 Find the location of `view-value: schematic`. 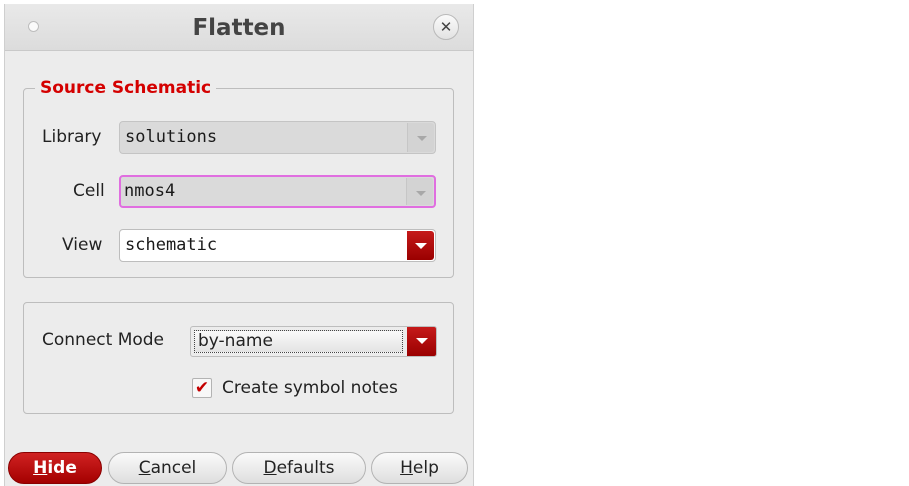

view-value: schematic is located at coordinates (171, 245).